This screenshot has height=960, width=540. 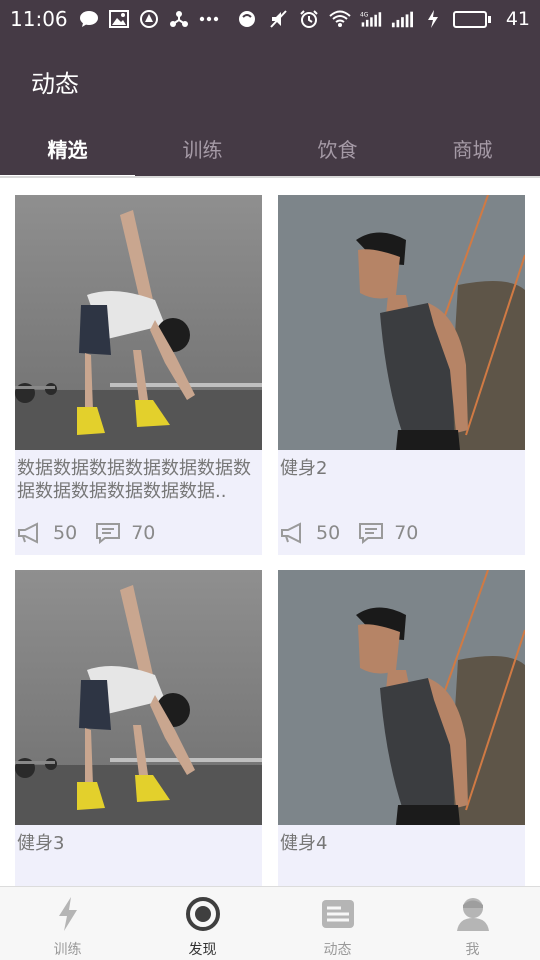 I want to click on notification-icons, so click(x=149, y=19).